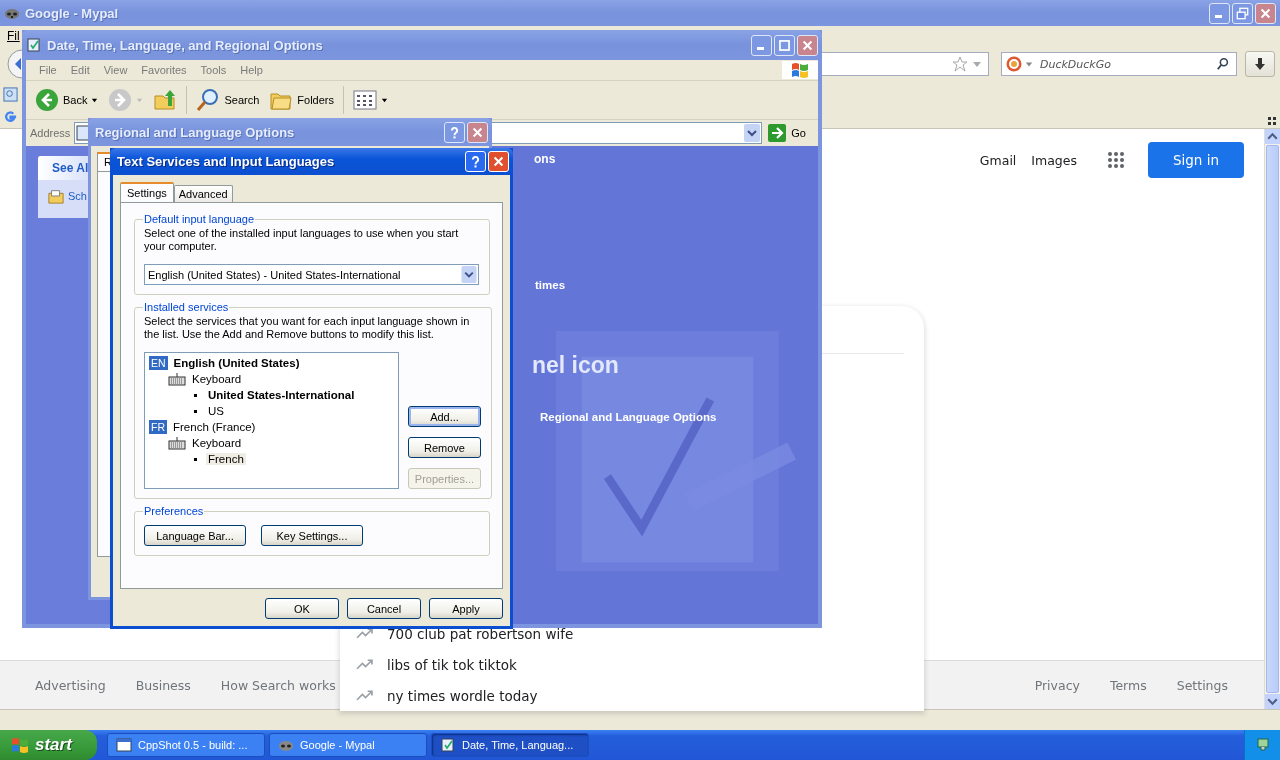 The width and height of the screenshot is (1280, 760). I want to click on section-heading: nel icon, so click(575, 365).